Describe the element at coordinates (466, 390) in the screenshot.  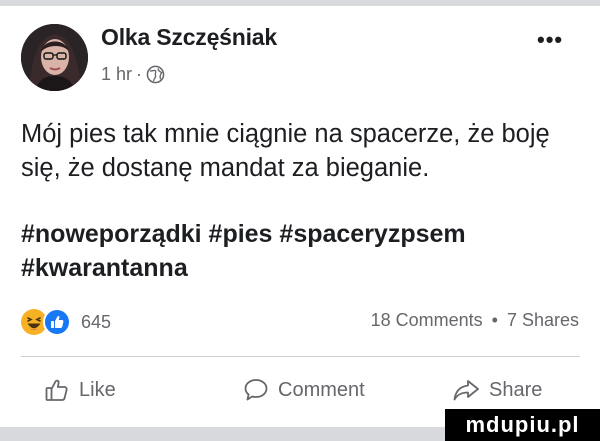
I see `share-arrow-icon` at that location.